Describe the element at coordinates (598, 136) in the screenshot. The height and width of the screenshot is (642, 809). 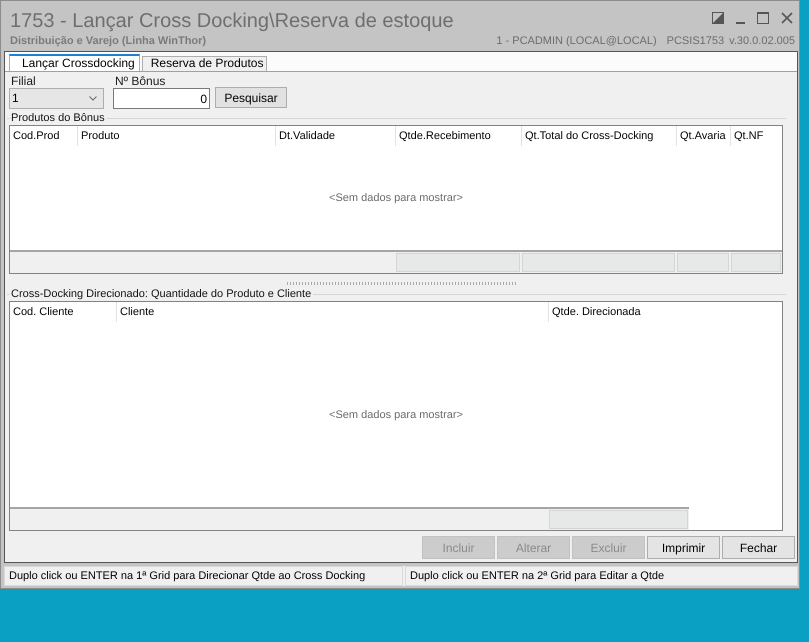
I see `column-header: Qt.Total do Cross-Docking` at that location.